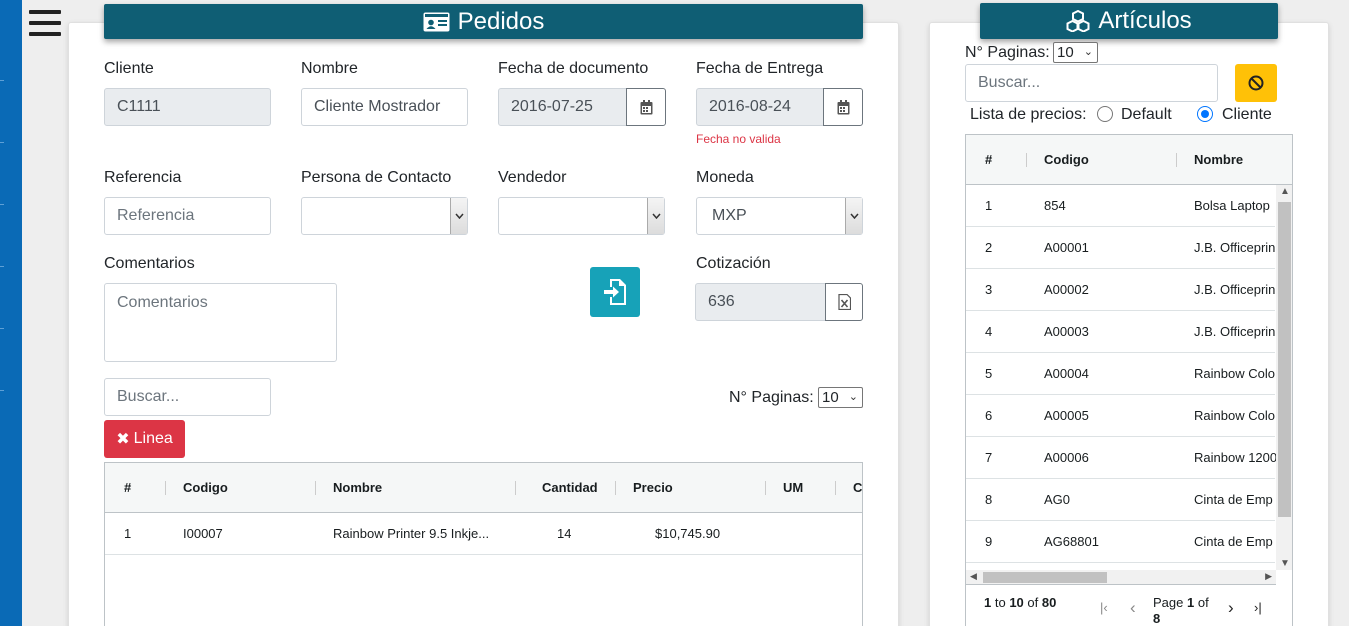 The image size is (1349, 626). I want to click on fecha-documento-field: 2016-07-25, so click(562, 107).